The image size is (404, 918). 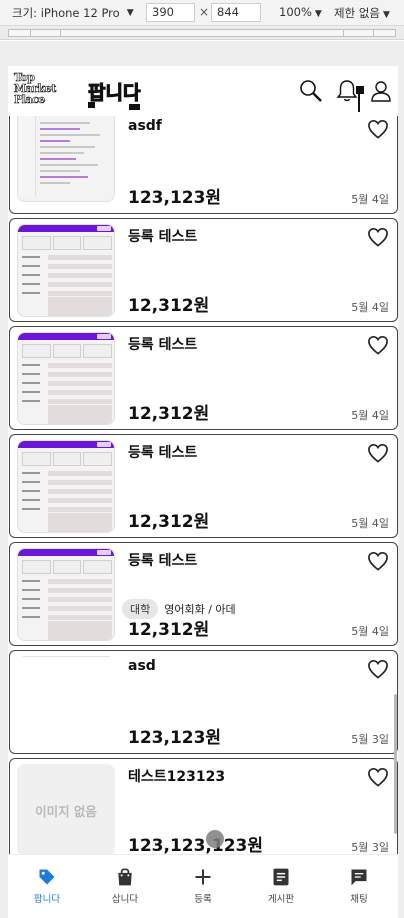 What do you see at coordinates (203, 702) in the screenshot?
I see `product-card: asd 123,123원 5월 3일` at bounding box center [203, 702].